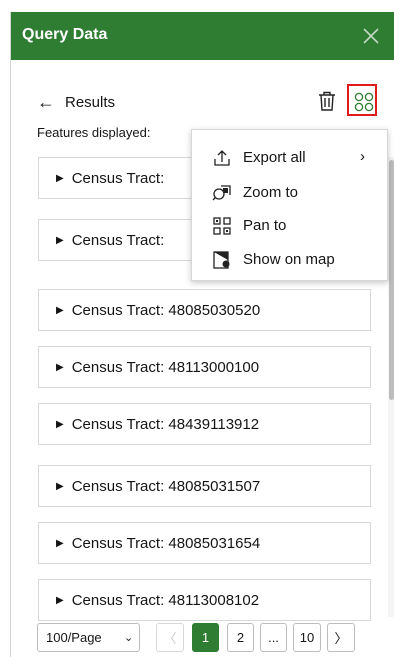 The width and height of the screenshot is (394, 657). I want to click on menu-item-pan-to: Pan to, so click(290, 226).